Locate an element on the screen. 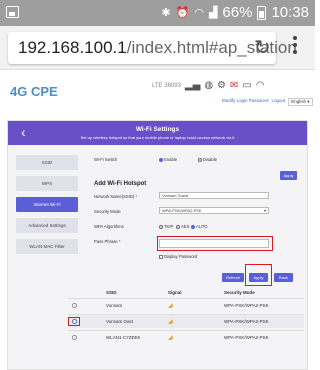 Image resolution: width=320 pixels, height=370 pixels. col-header-security: Security Mode is located at coordinates (239, 292).